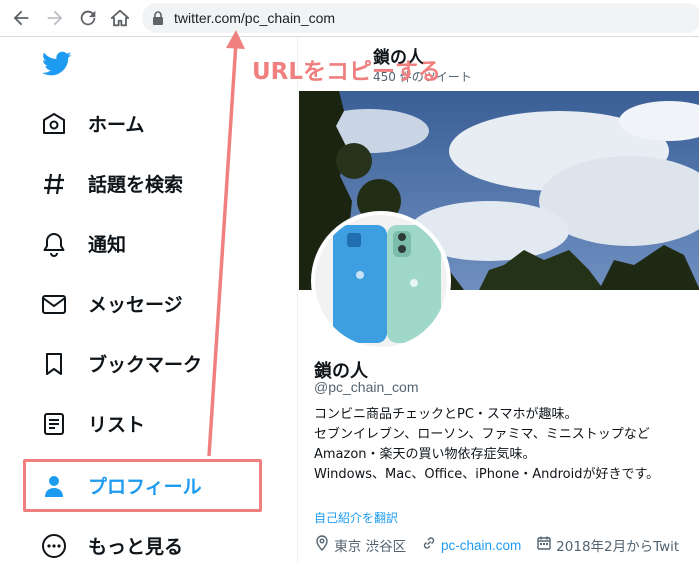  I want to click on sidebar-item-notifications: 通知, so click(160, 243).